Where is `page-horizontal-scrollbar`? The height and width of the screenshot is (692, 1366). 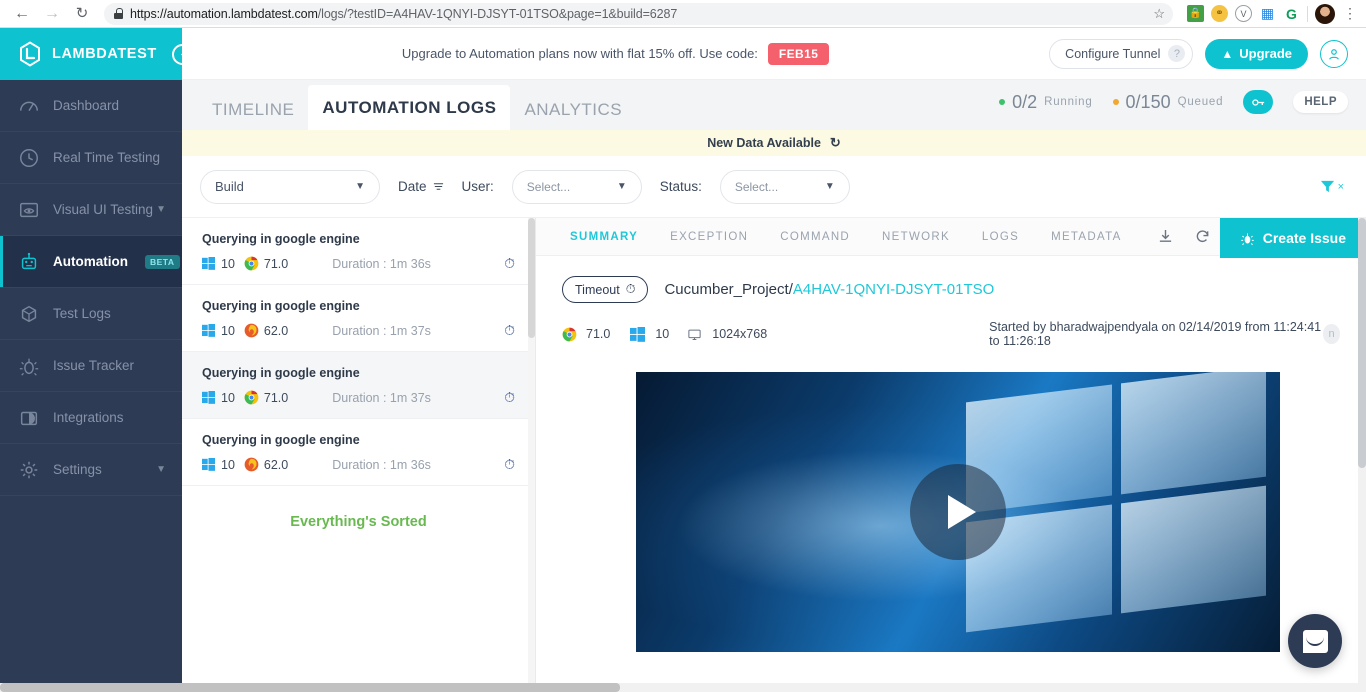
page-horizontal-scrollbar is located at coordinates (683, 687).